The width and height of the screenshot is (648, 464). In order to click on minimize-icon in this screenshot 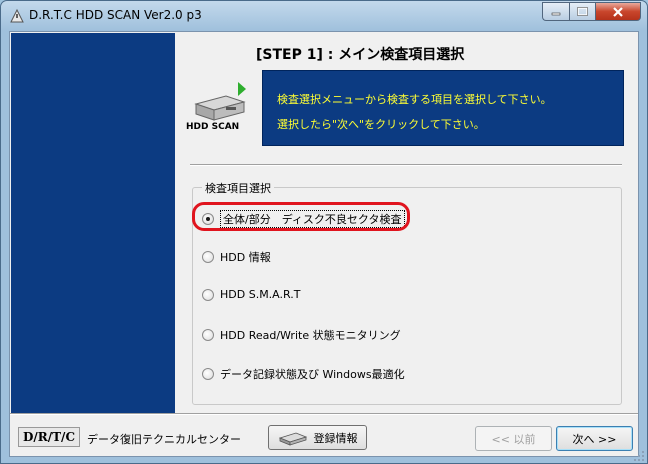, I will do `click(556, 13)`.